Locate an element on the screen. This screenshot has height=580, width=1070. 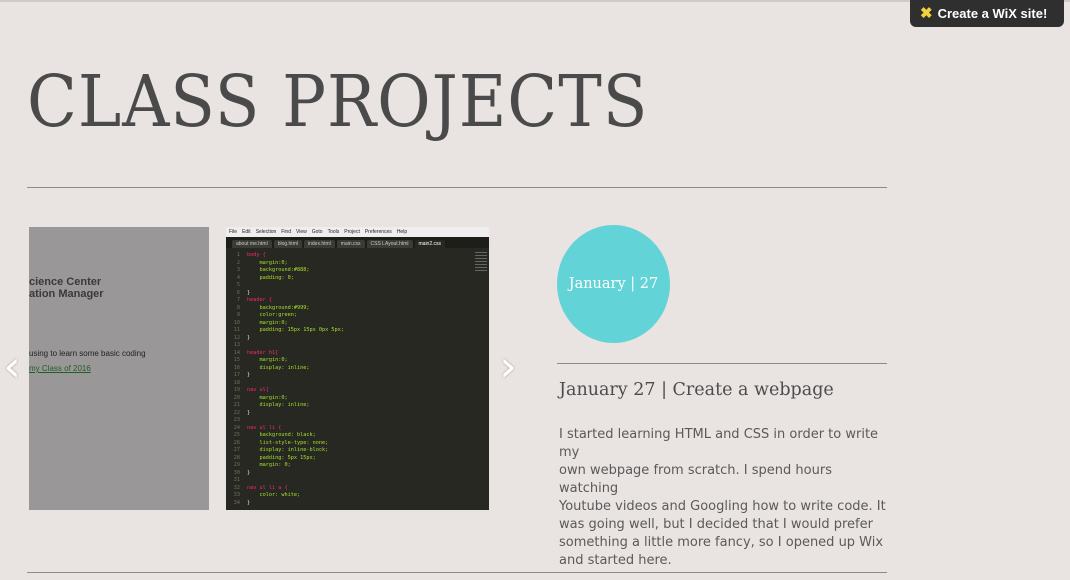
code-line: 23 is located at coordinates (236, 420).